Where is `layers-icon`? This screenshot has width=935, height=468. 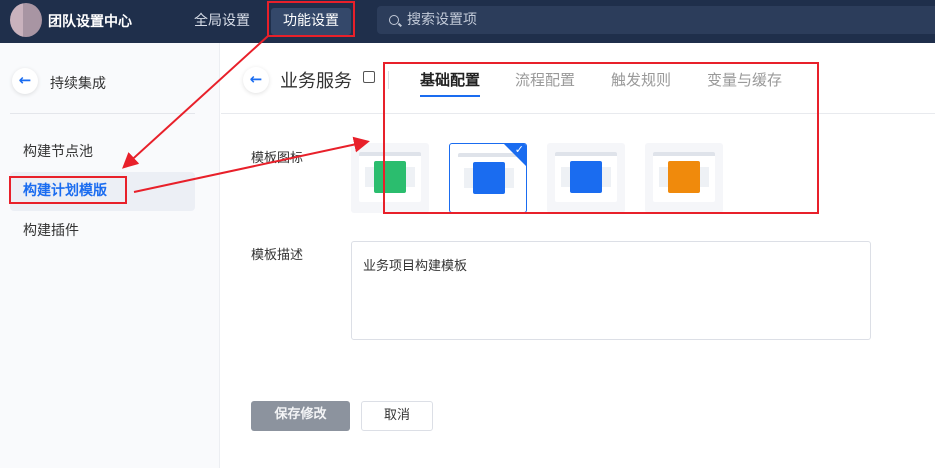 layers-icon is located at coordinates (586, 177).